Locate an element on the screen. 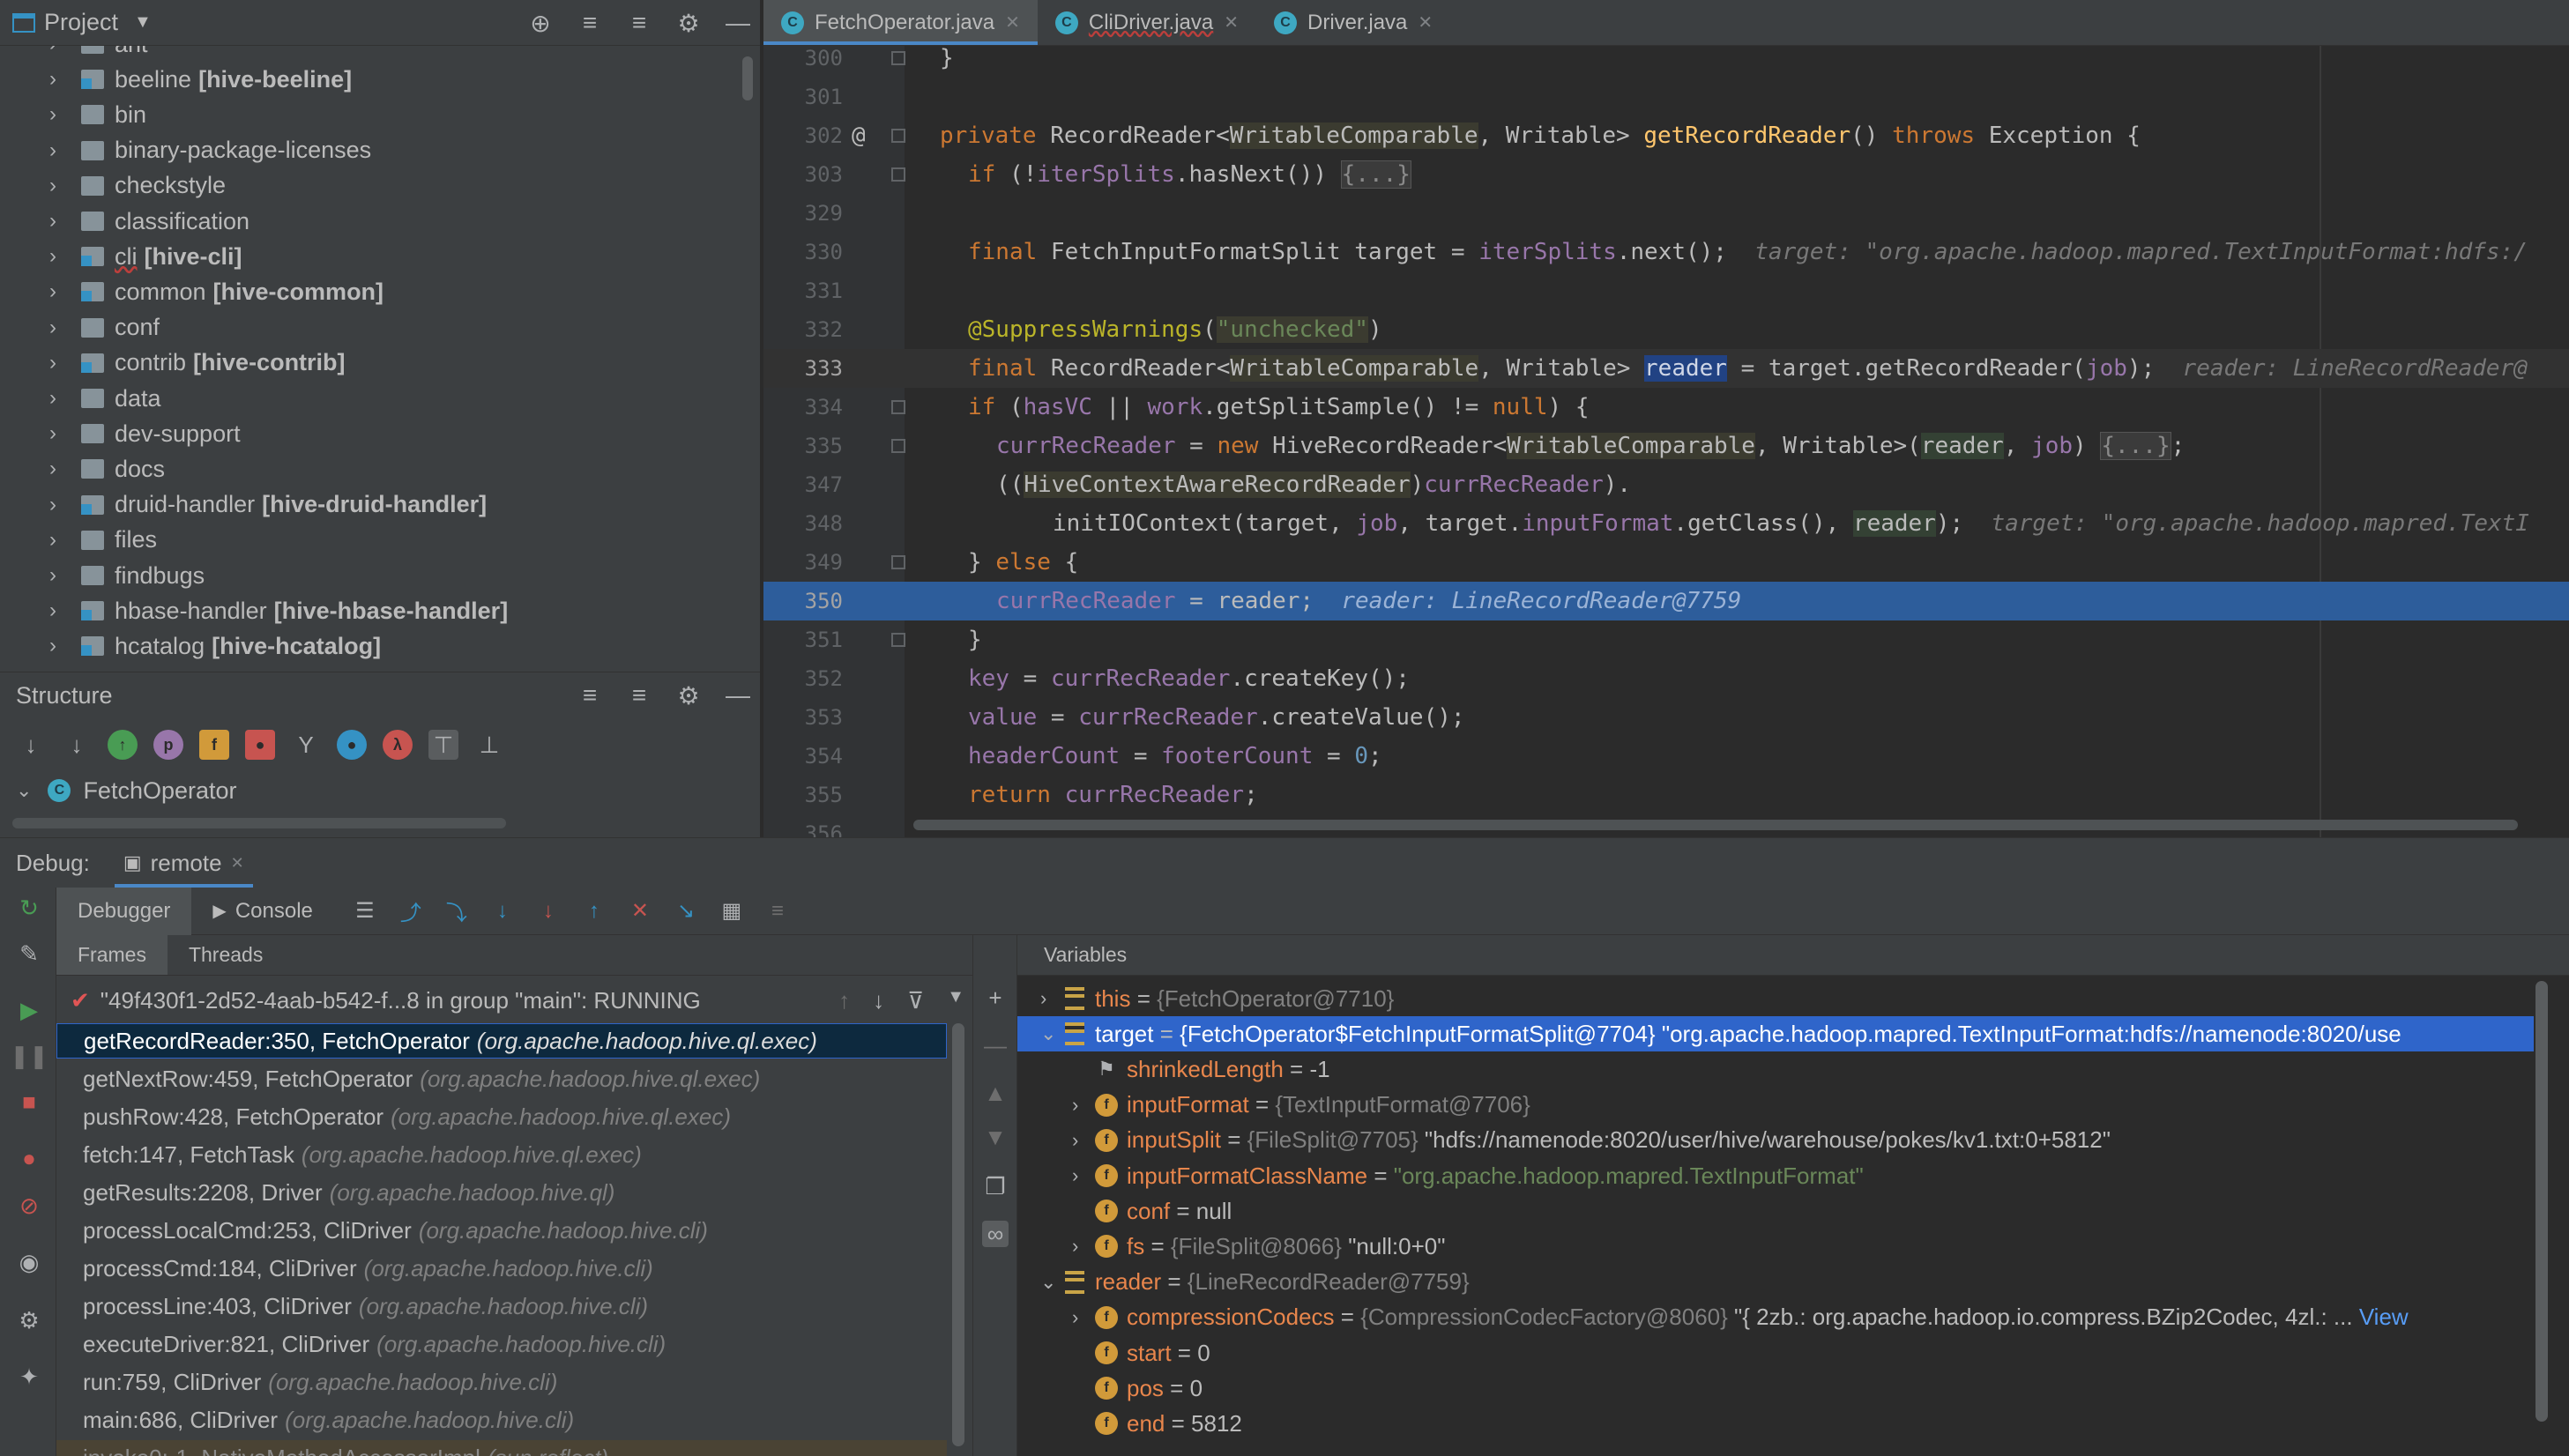 The image size is (2569, 1456). tab-driver: C Driver.java ✕ is located at coordinates (1353, 22).